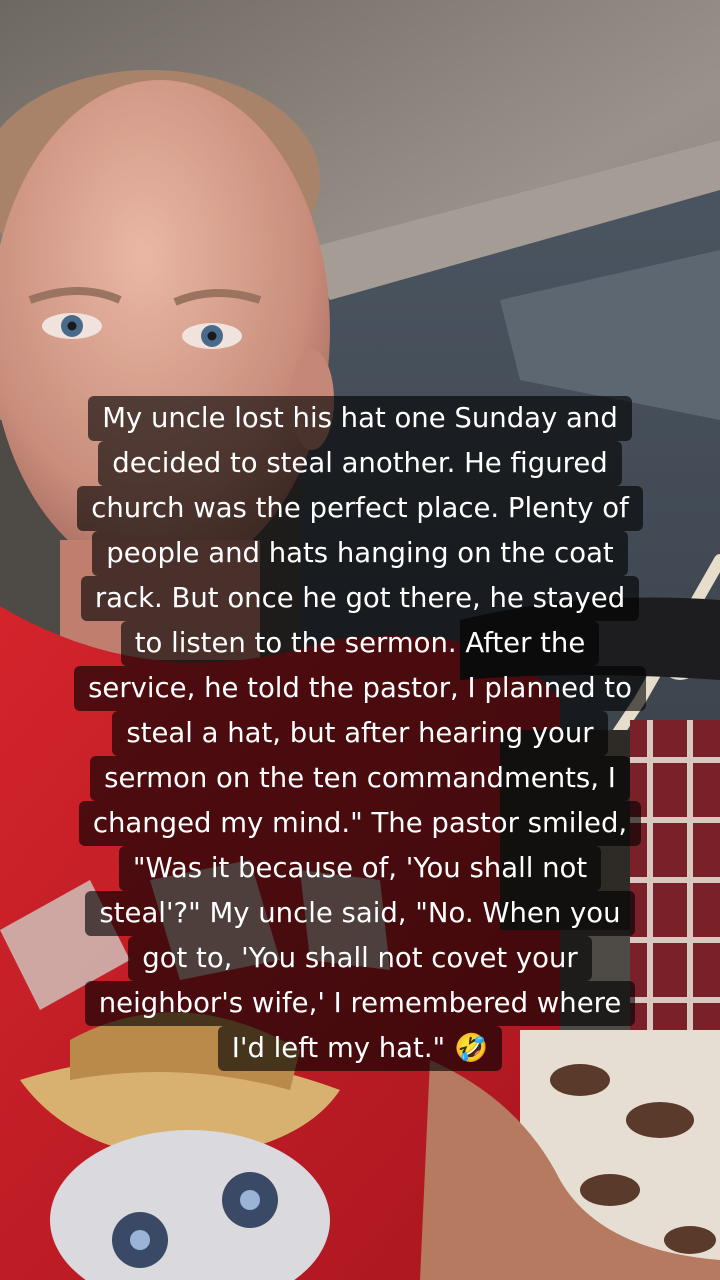  Describe the element at coordinates (360, 913) in the screenshot. I see `caption-line: steal'?" My uncle said, "No. When you` at that location.